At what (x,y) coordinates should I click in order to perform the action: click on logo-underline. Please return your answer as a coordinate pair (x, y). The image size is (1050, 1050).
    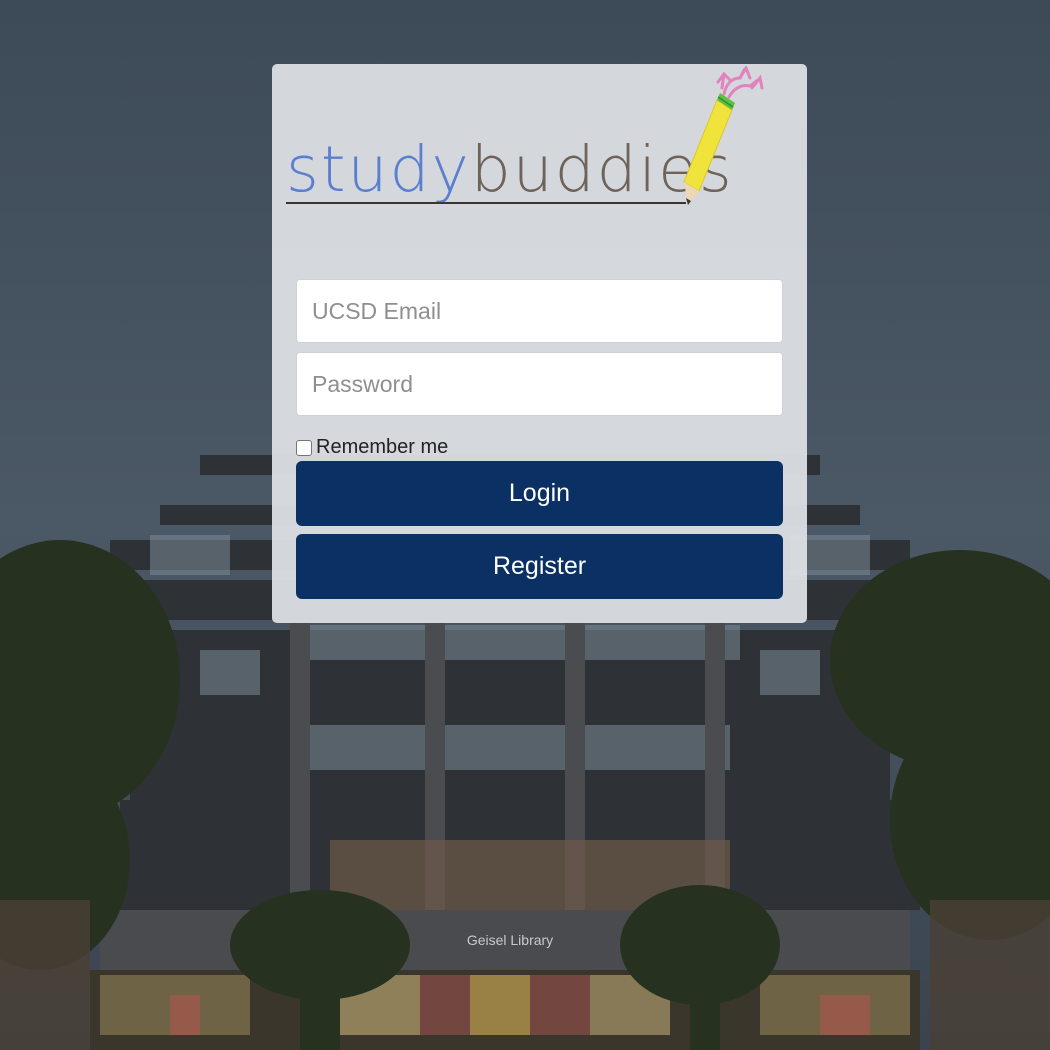
    Looking at the image, I should click on (486, 203).